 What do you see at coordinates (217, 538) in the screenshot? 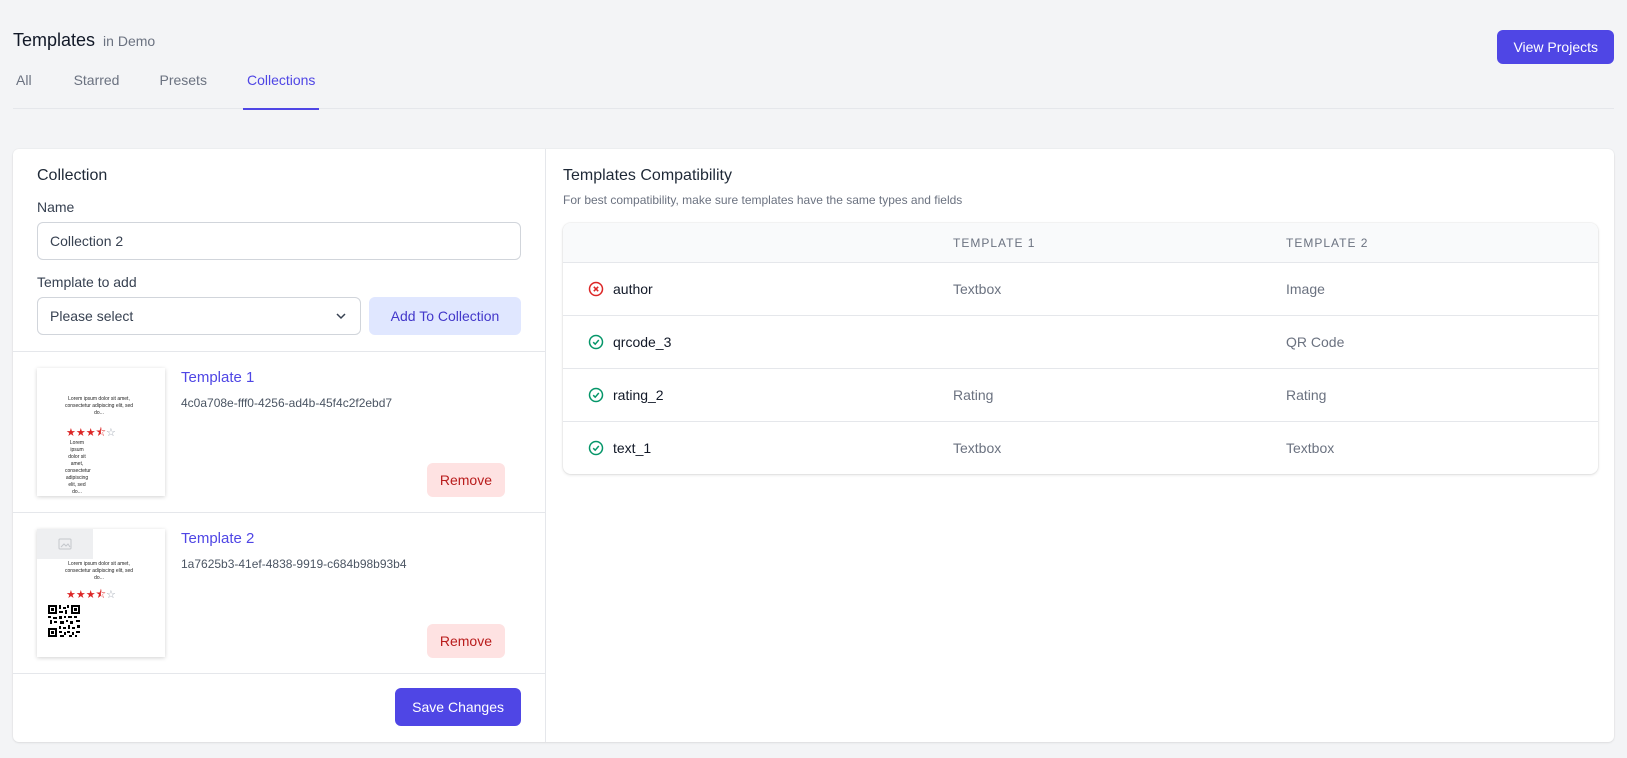
I see `template-name-link: Template 2` at bounding box center [217, 538].